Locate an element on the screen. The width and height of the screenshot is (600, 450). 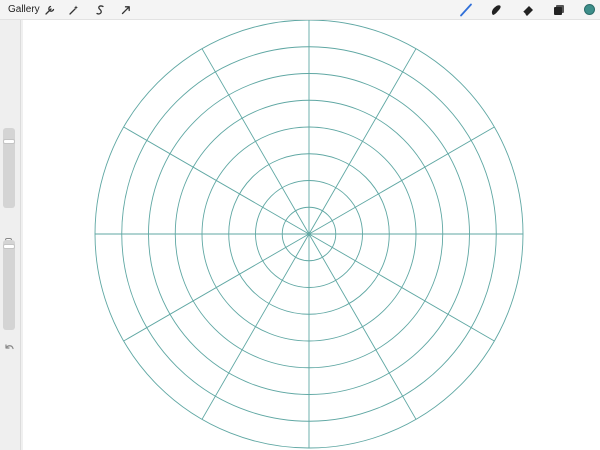
brush-size-handle is located at coordinates (9, 141).